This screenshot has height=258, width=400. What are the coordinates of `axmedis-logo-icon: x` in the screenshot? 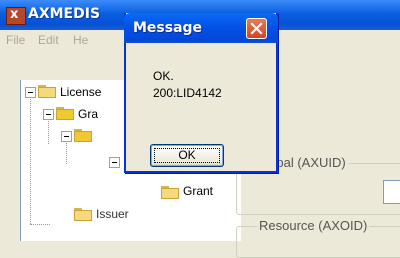 It's located at (16, 16).